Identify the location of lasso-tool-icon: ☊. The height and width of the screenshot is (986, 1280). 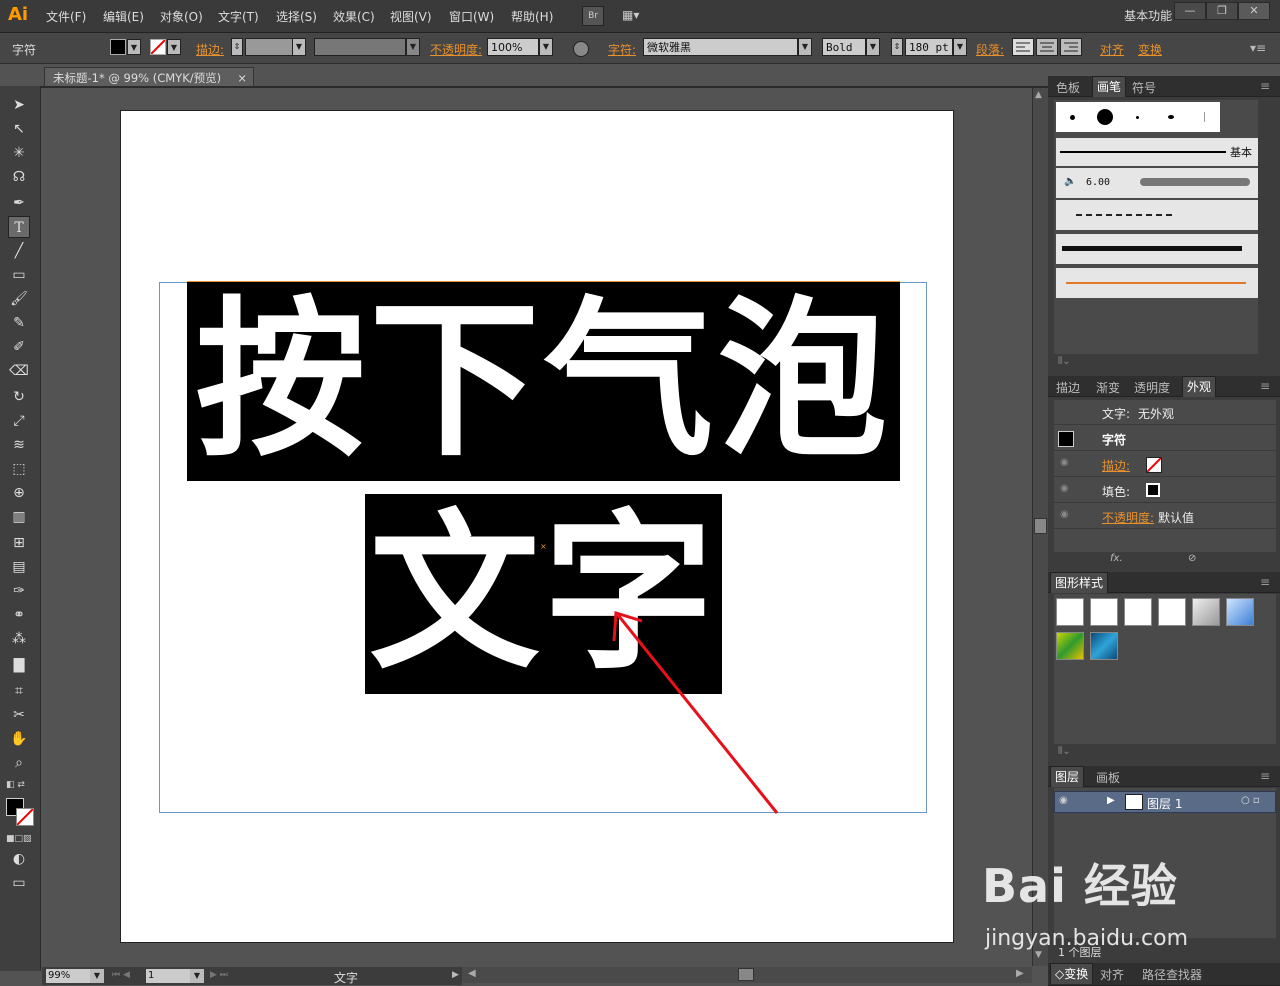
(19, 177).